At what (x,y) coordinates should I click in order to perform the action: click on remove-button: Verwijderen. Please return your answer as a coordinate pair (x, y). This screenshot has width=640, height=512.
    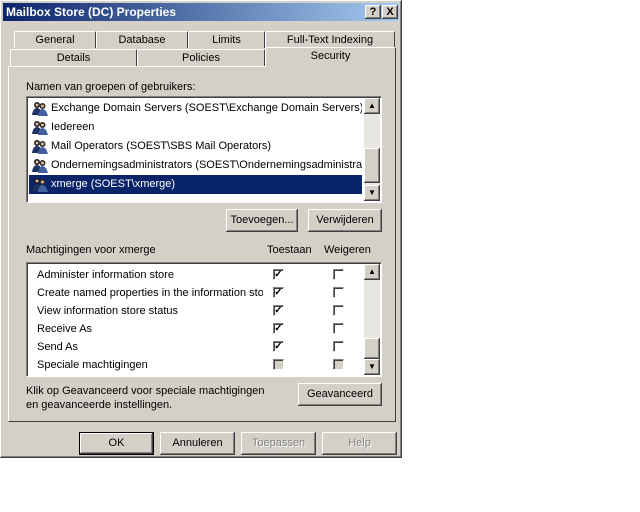
    Looking at the image, I should click on (345, 220).